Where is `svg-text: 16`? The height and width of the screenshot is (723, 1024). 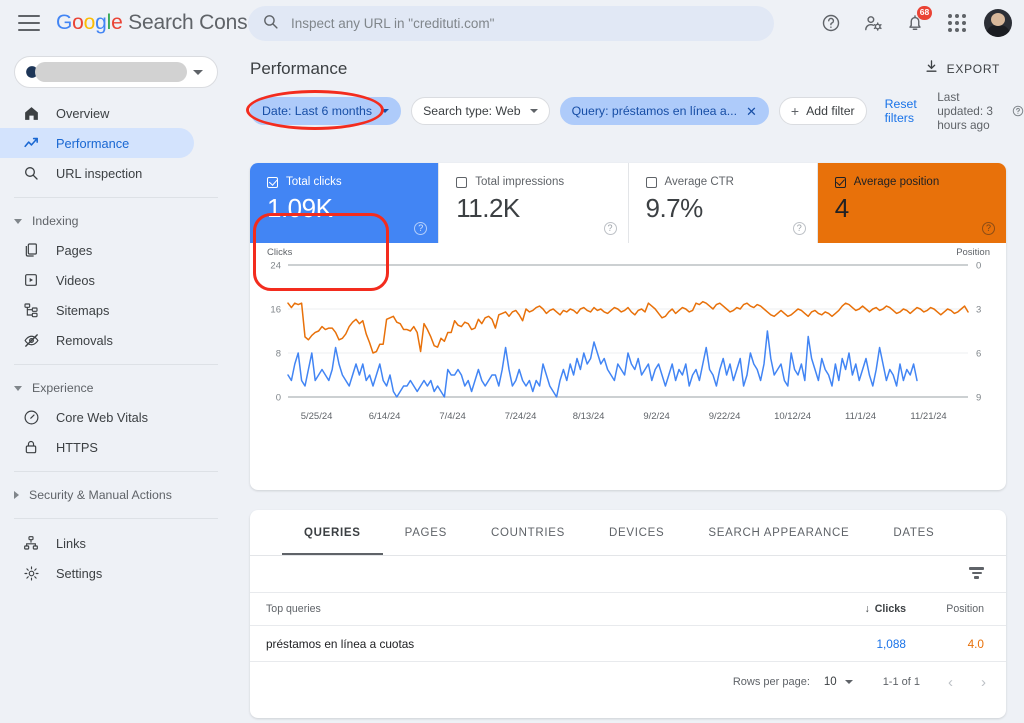 svg-text: 16 is located at coordinates (275, 309).